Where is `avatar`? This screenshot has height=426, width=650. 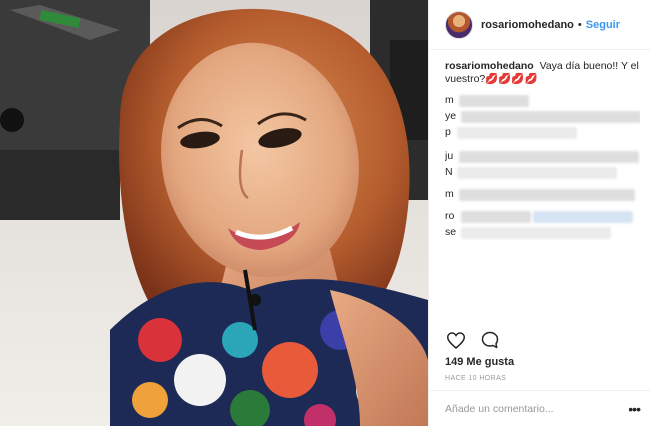 avatar is located at coordinates (459, 24).